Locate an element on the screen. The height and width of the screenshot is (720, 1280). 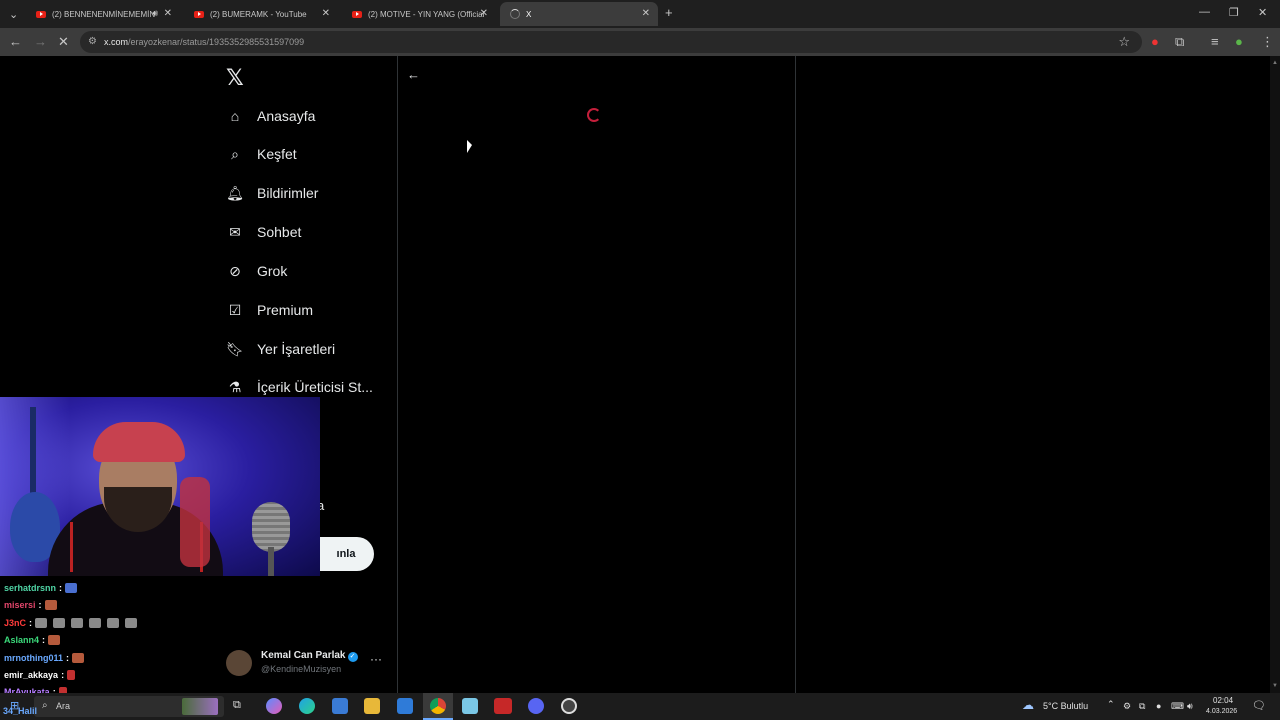
edge-icon is located at coordinates (307, 706).